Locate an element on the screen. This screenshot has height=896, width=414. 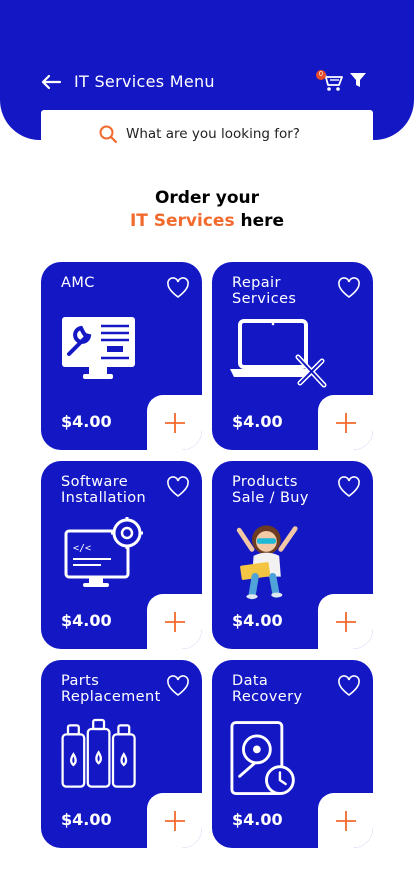
intro-heading-accent: IT Services is located at coordinates (182, 221).